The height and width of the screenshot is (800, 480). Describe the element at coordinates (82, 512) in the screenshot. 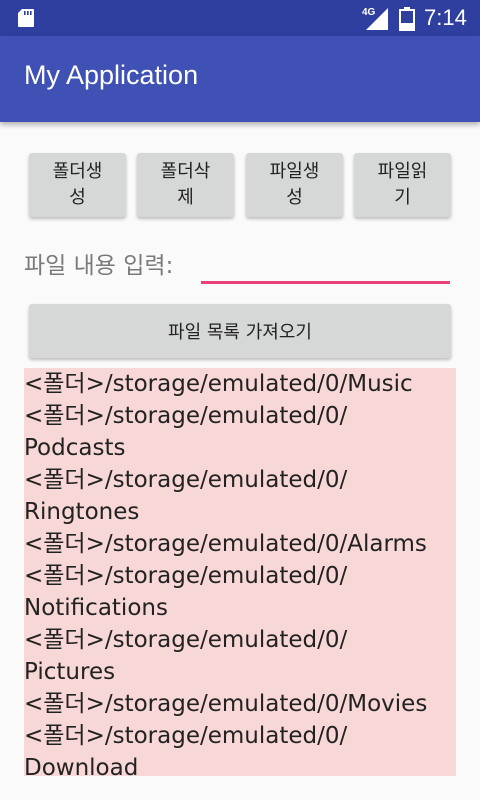

I see `list-item: Ringtones` at that location.